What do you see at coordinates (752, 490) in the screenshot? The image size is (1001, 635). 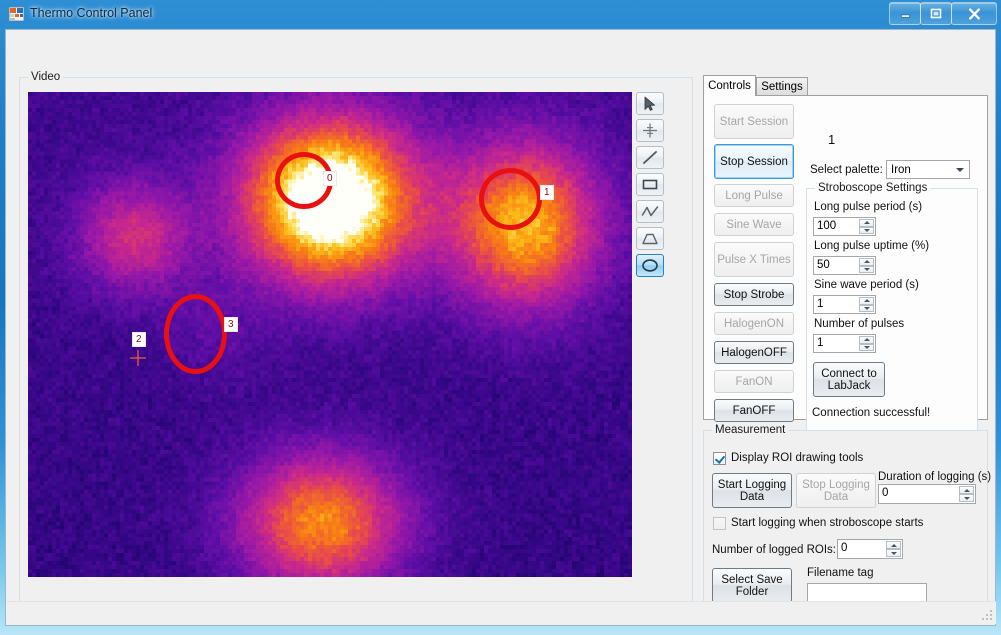 I see `start-logging-button: Start Logging Data` at bounding box center [752, 490].